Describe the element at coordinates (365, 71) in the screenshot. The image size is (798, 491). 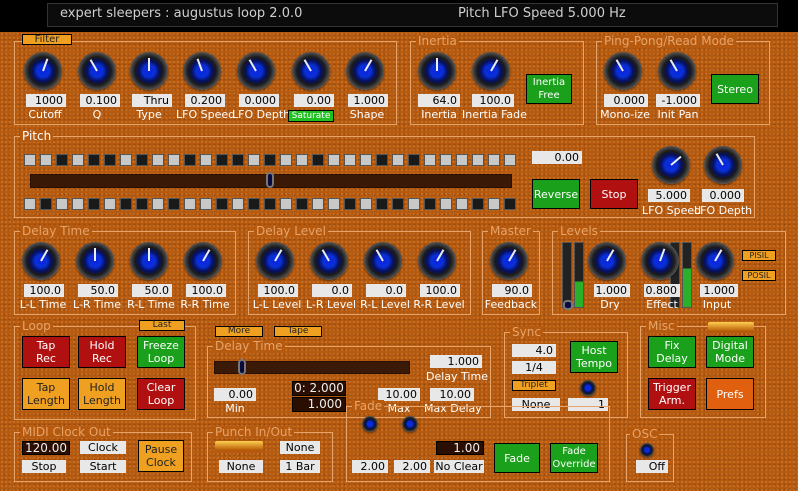
I see `shape-knob` at that location.